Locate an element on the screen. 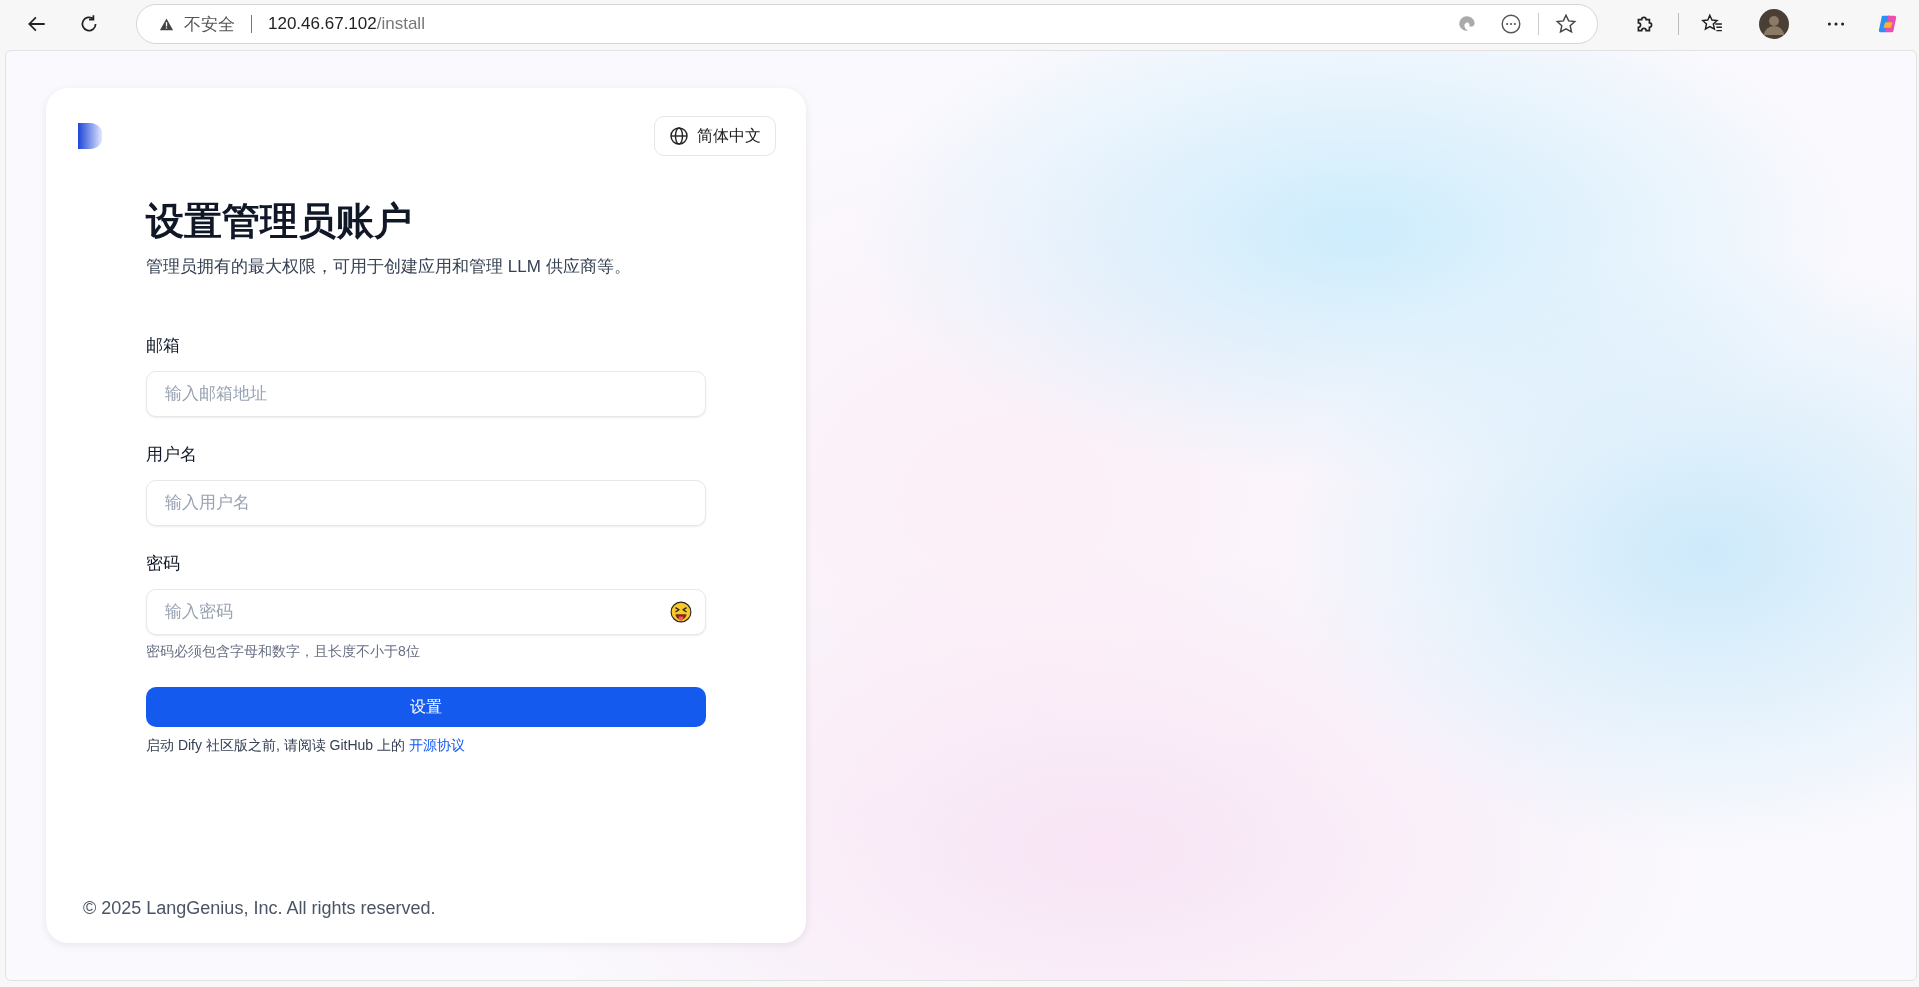  url-text: 120.46.67.102/install is located at coordinates (346, 24).